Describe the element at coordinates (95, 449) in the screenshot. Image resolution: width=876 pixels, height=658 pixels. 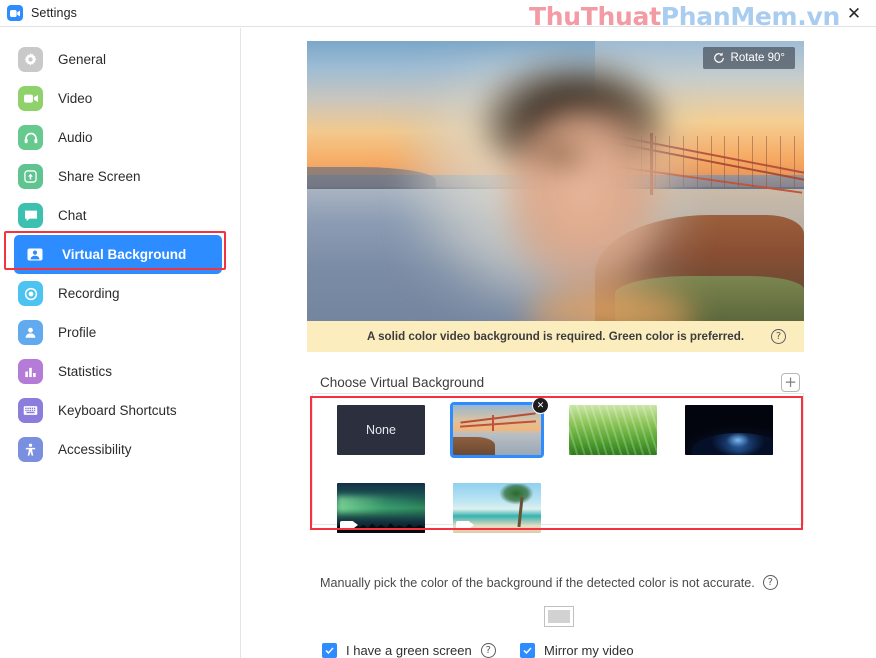
I see `sidebar-item-label: Accessibility` at that location.